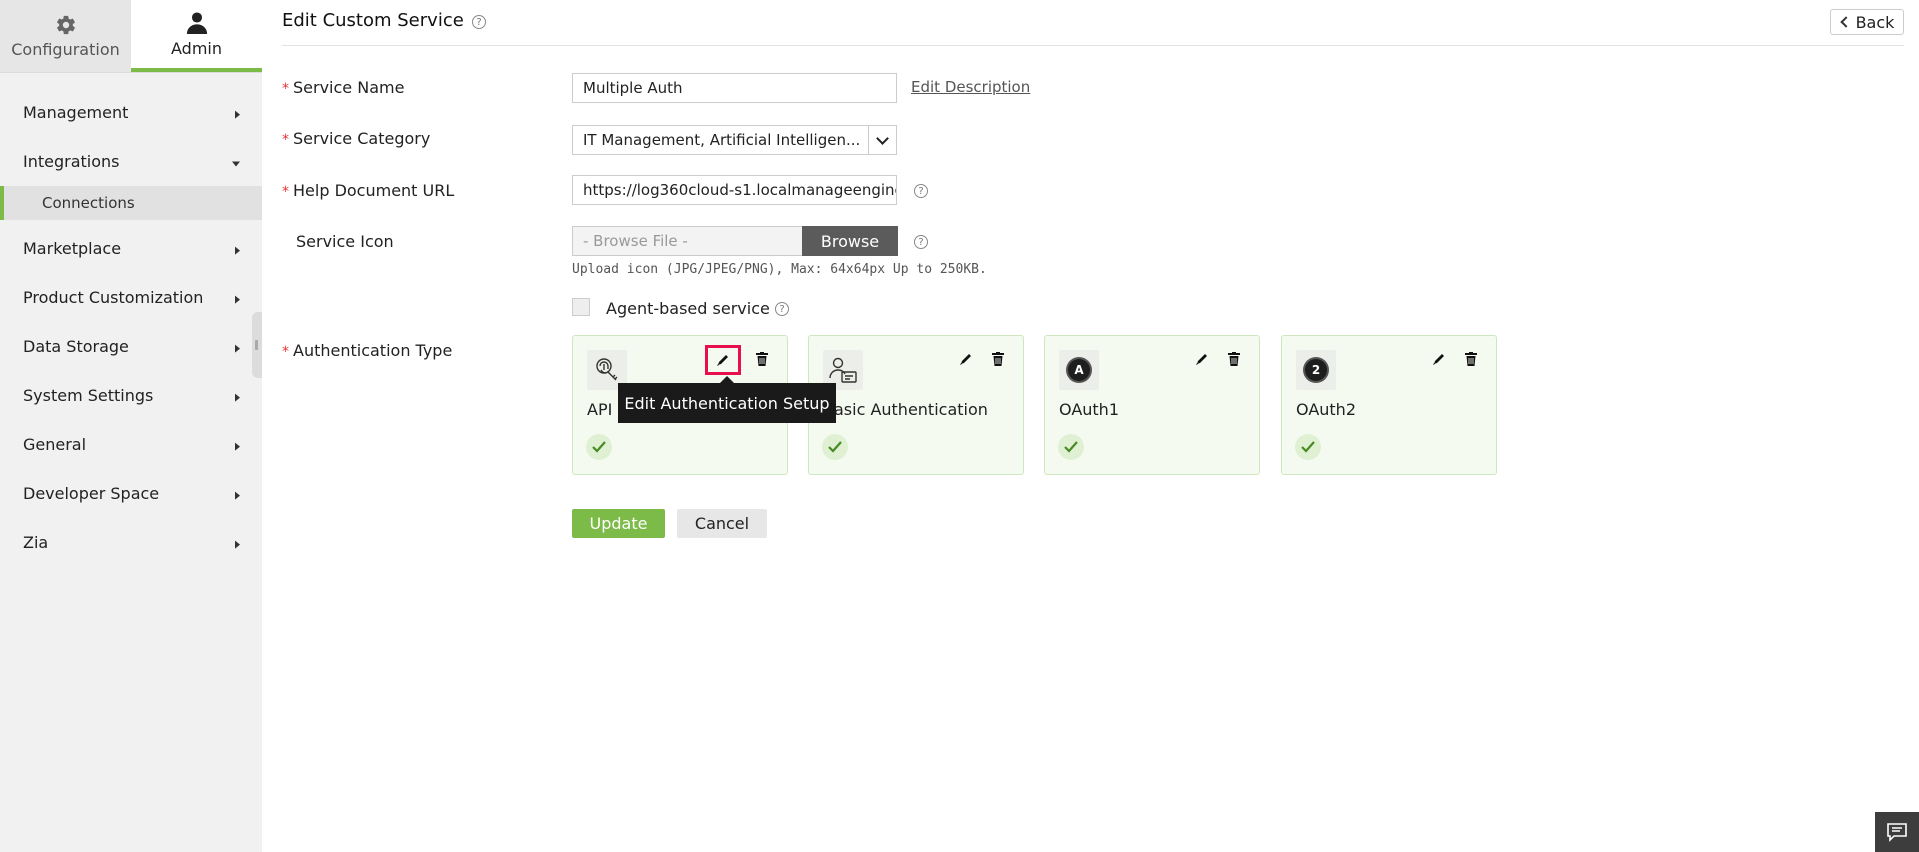 The height and width of the screenshot is (852, 1919). Describe the element at coordinates (633, 88) in the screenshot. I see `service-name-value: Multiple Auth` at that location.